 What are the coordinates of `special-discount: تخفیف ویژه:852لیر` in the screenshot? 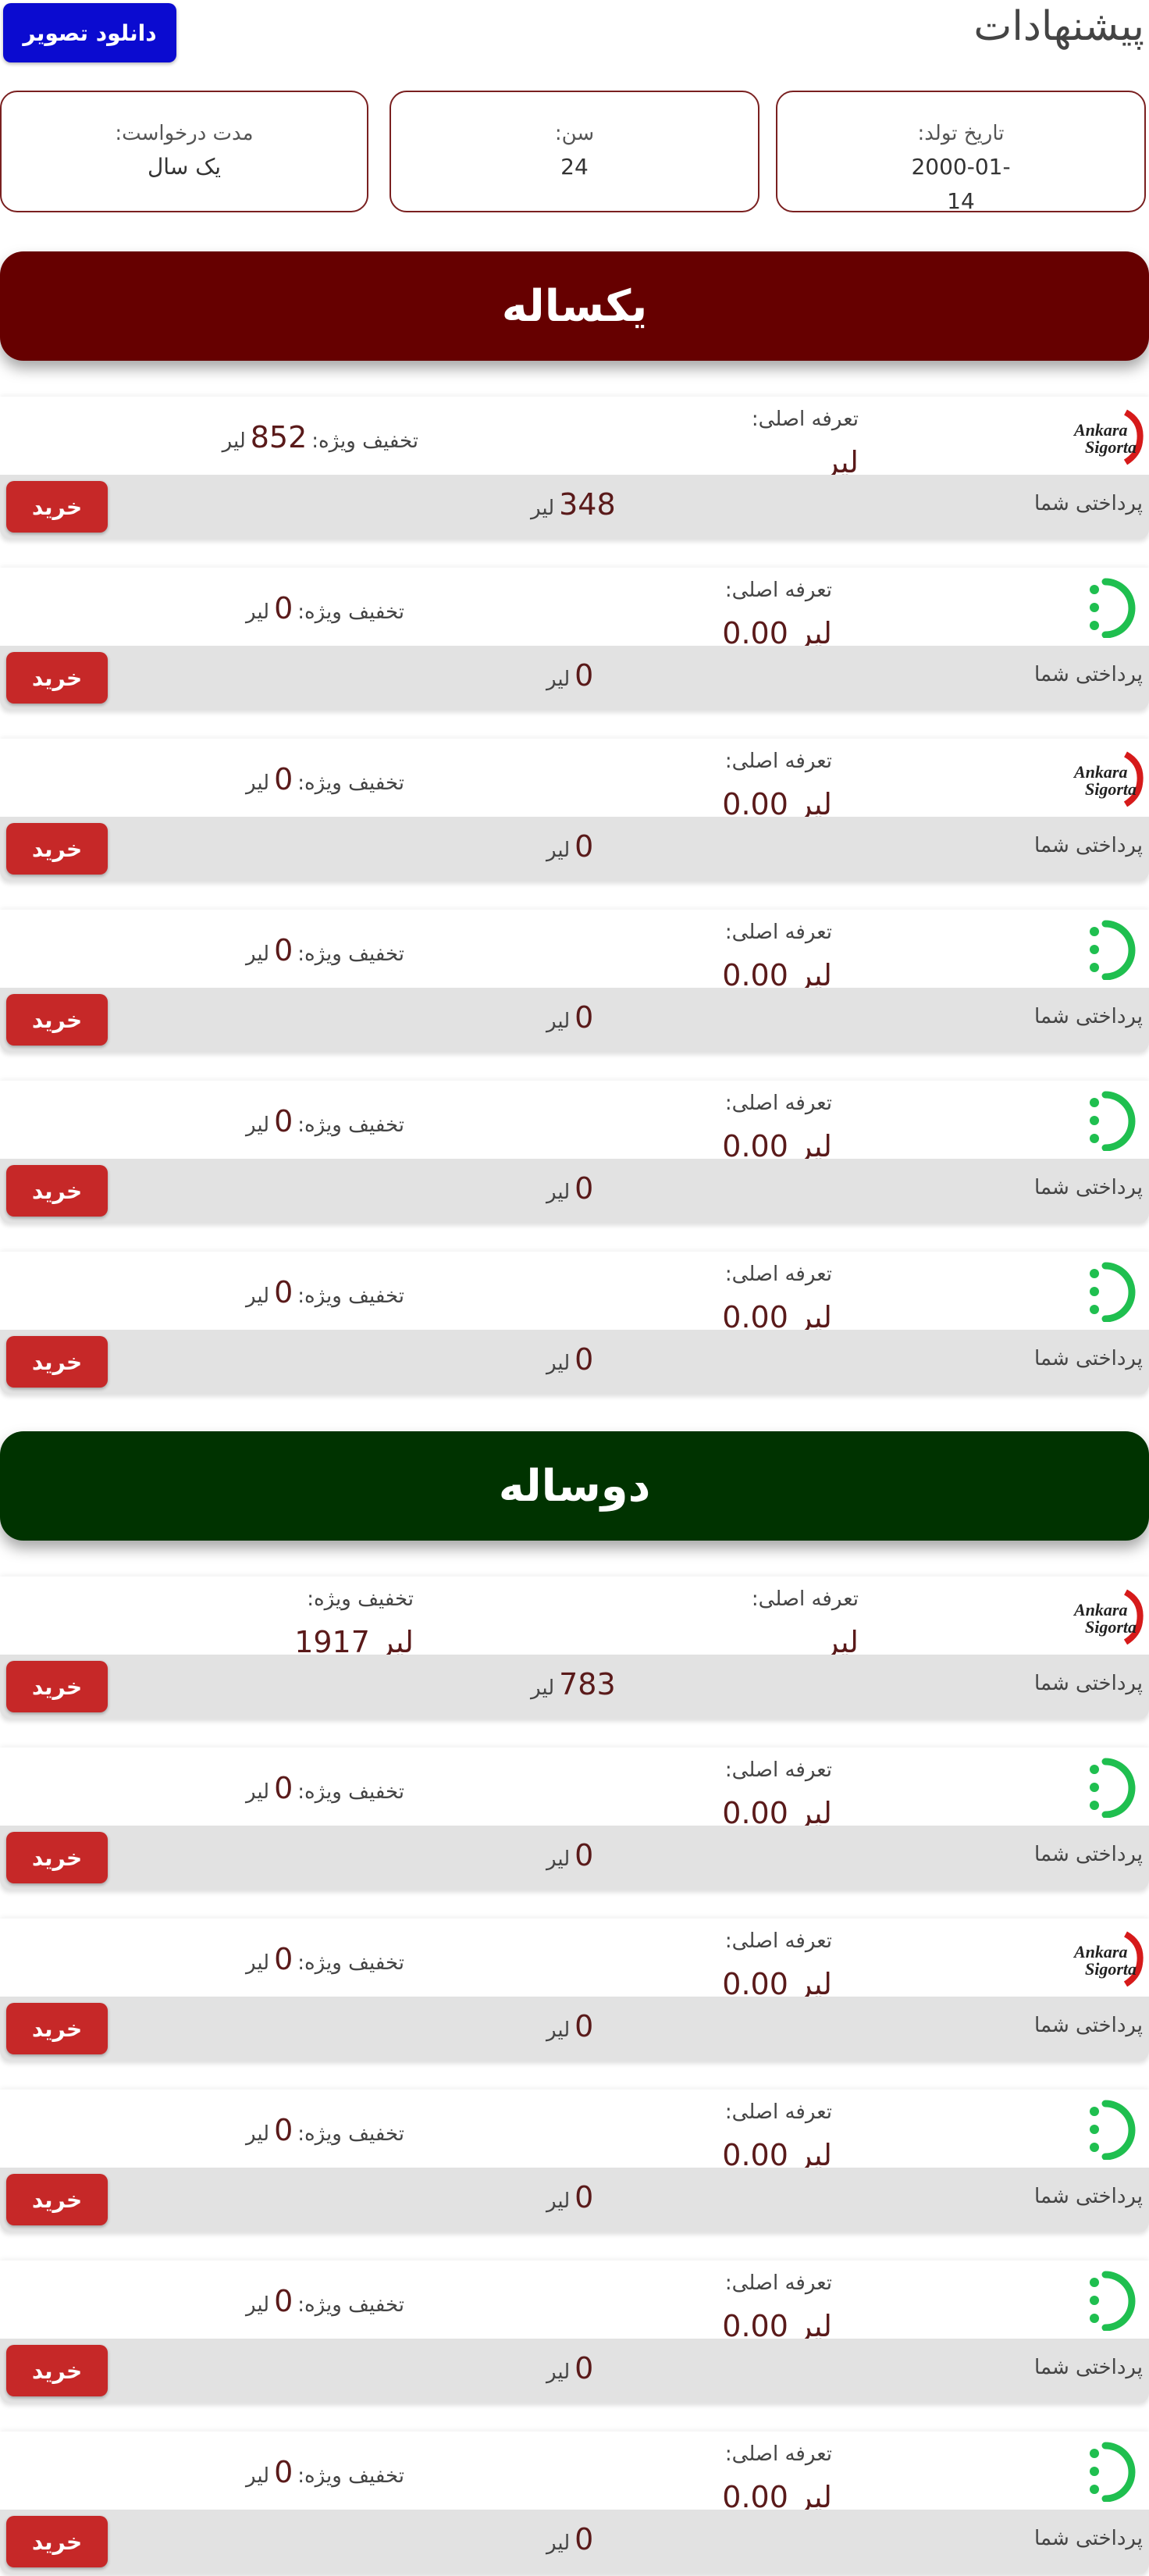 It's located at (320, 437).